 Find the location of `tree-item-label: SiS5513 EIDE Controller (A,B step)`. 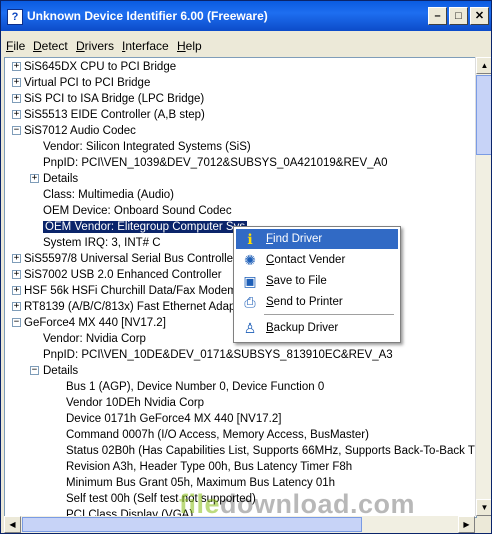

tree-item-label: SiS5513 EIDE Controller (A,B step) is located at coordinates (114, 115).